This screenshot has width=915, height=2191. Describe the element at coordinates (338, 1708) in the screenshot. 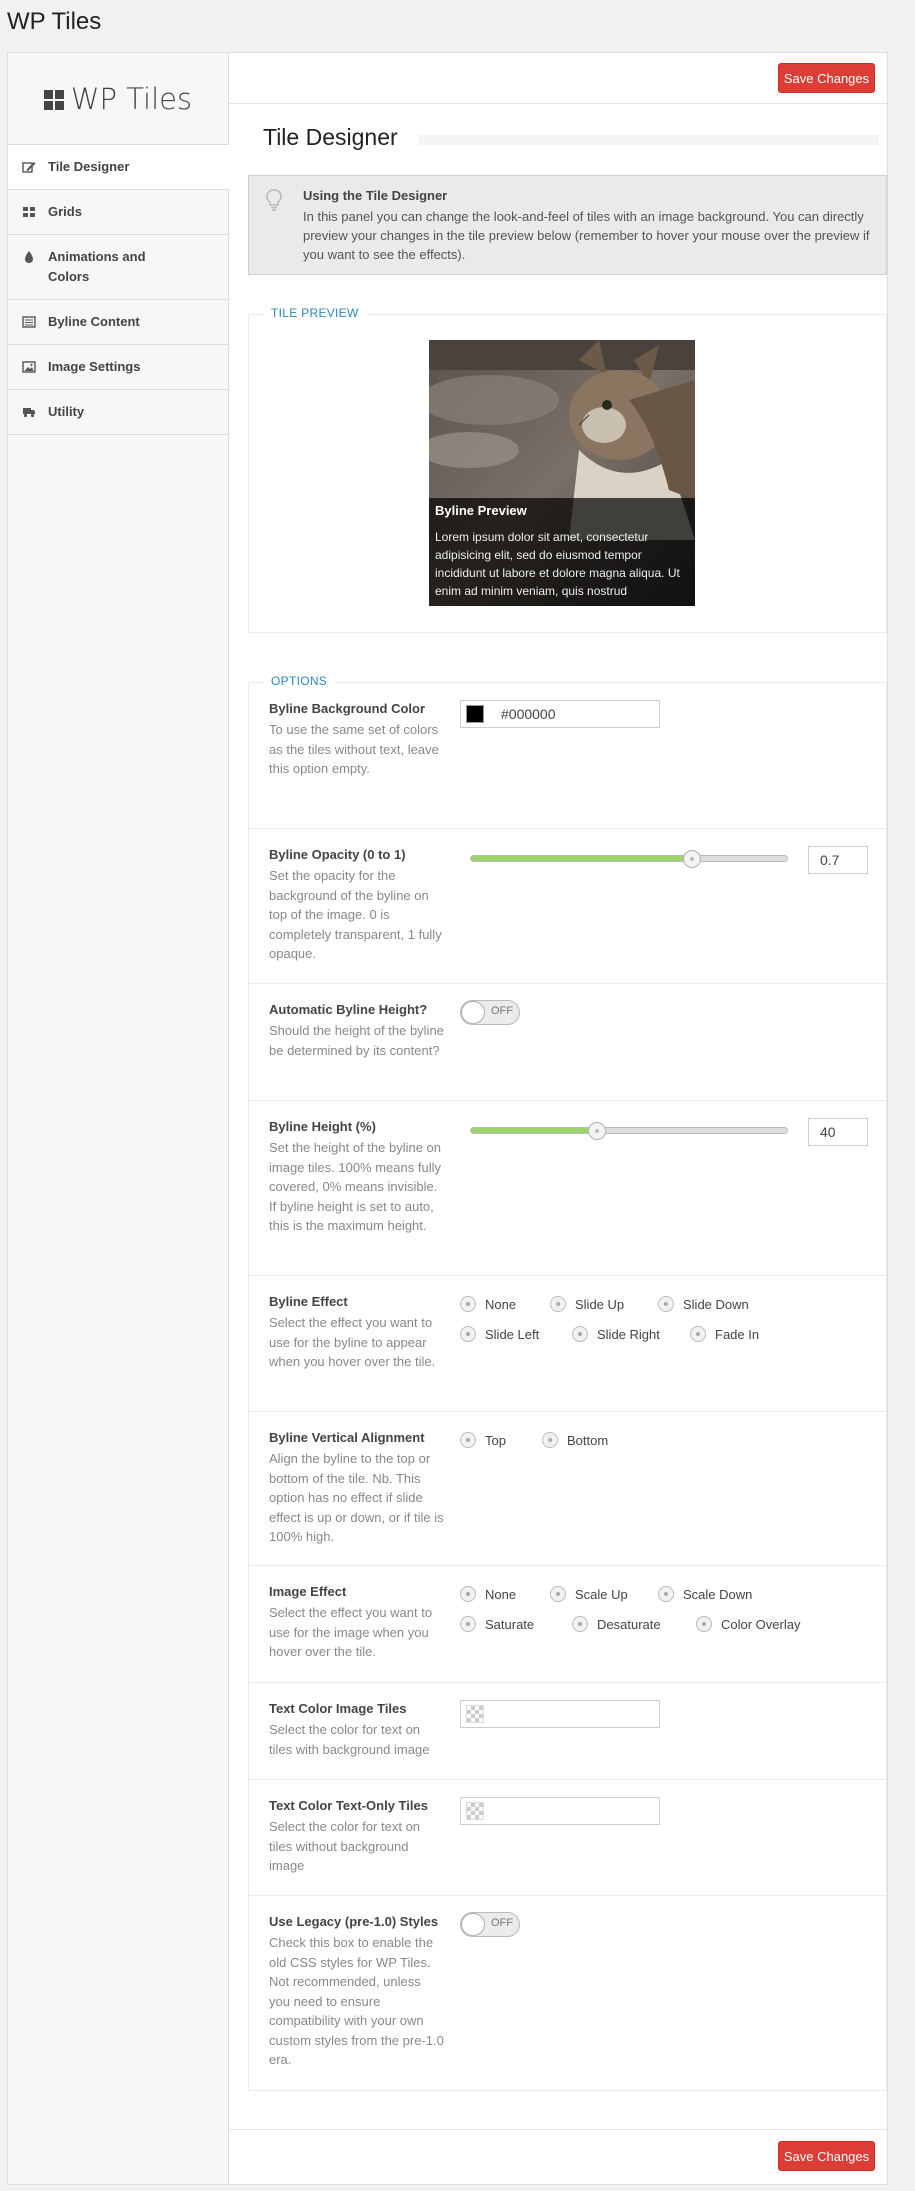

I see `option-label: Text Color Image Tiles` at that location.